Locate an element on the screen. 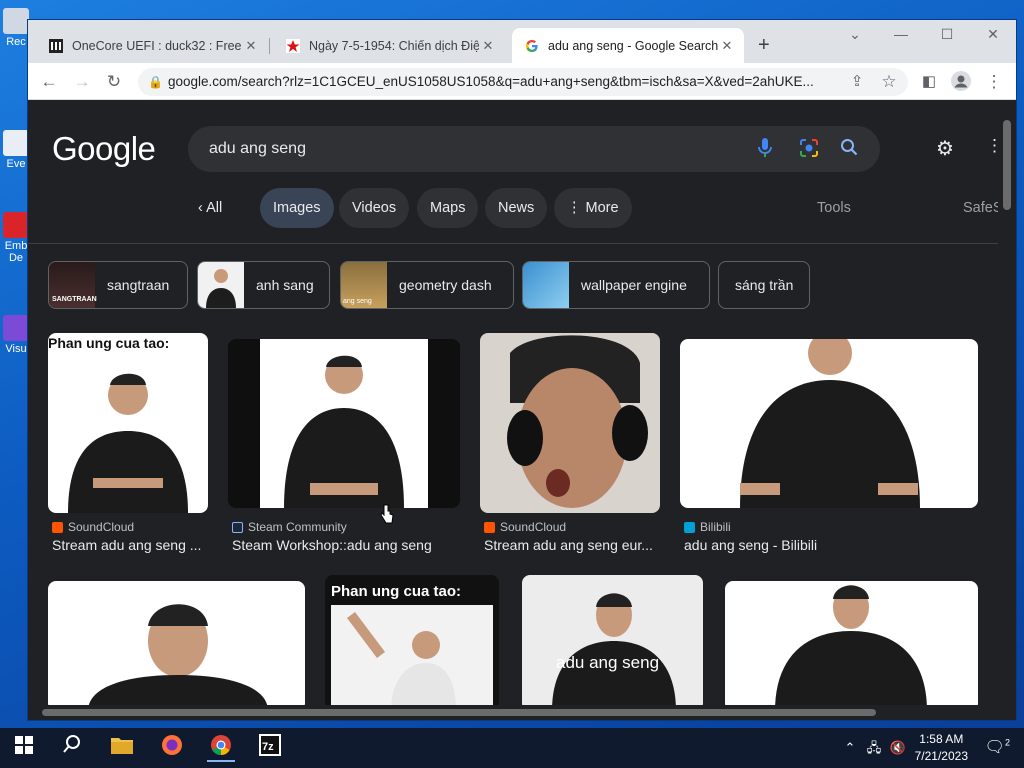  share-icon: ⇪ is located at coordinates (857, 82).